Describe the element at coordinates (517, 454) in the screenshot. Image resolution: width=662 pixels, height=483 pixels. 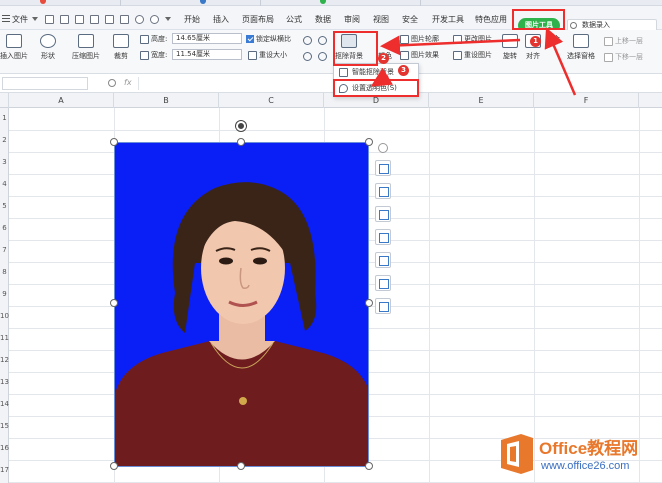
I see `office-logo-icon` at that location.